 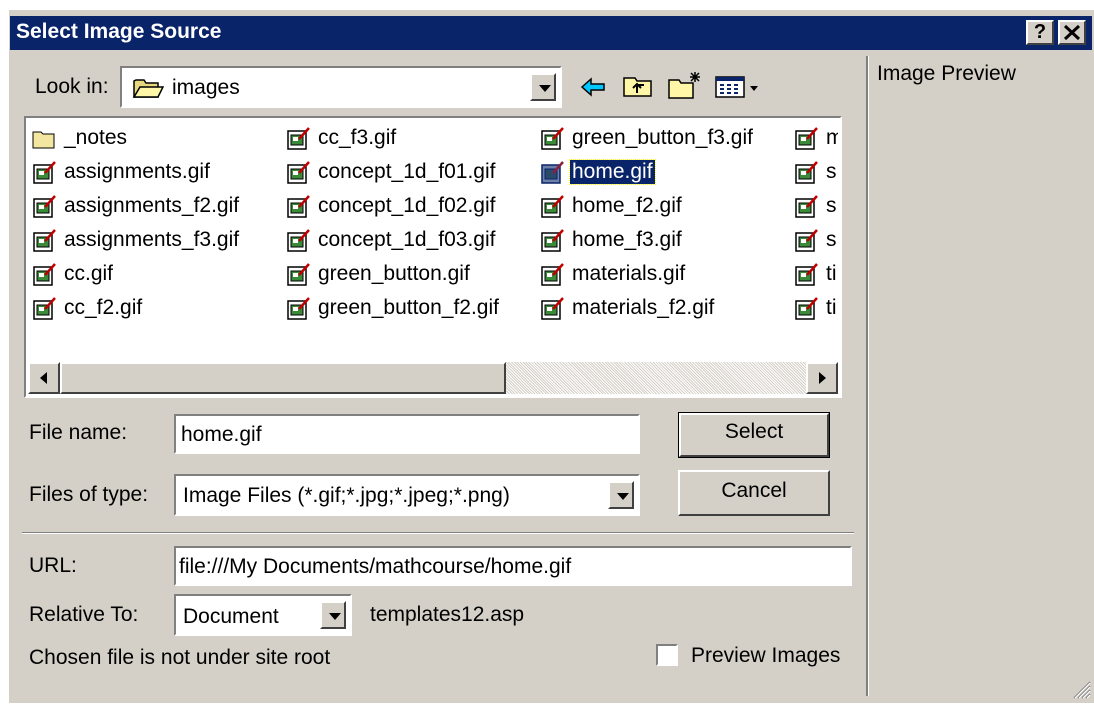 What do you see at coordinates (867, 376) in the screenshot?
I see `preview-panel-divider` at bounding box center [867, 376].